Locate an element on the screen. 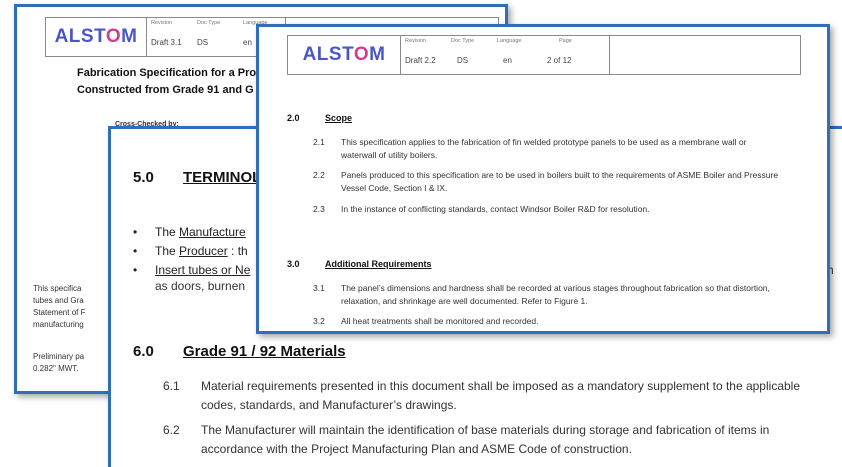  document-title-line-2: Constructed from Grade 91 and G is located at coordinates (165, 90).